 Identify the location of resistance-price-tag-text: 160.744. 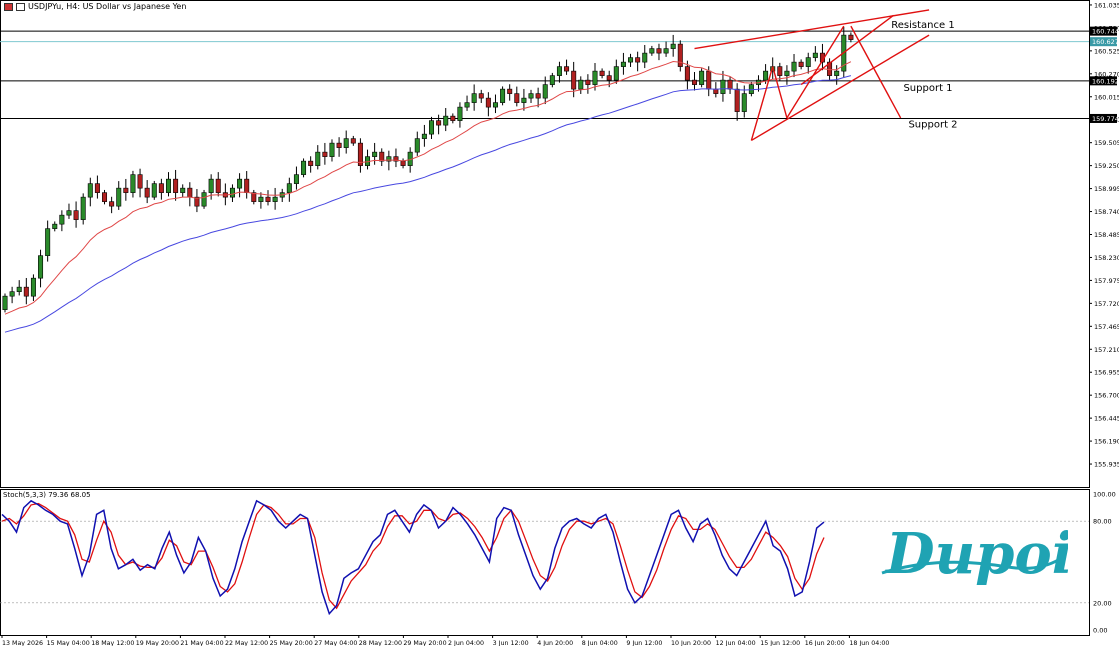
(1105, 32).